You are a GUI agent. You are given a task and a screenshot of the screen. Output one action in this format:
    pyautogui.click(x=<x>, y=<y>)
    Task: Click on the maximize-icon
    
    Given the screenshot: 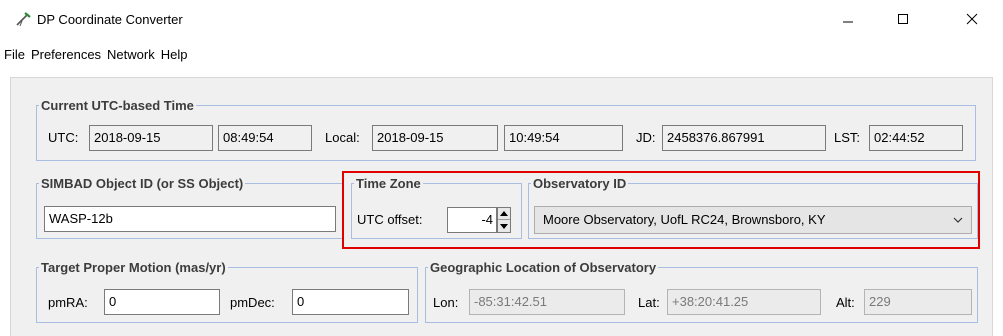 What is the action you would take?
    pyautogui.click(x=903, y=20)
    